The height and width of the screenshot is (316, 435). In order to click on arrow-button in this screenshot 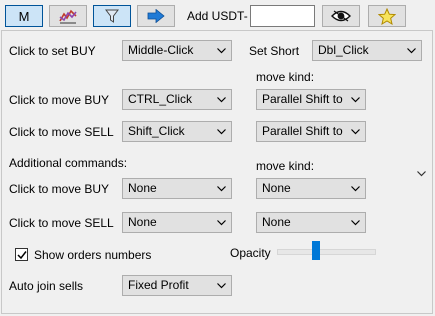, I will do `click(156, 16)`.